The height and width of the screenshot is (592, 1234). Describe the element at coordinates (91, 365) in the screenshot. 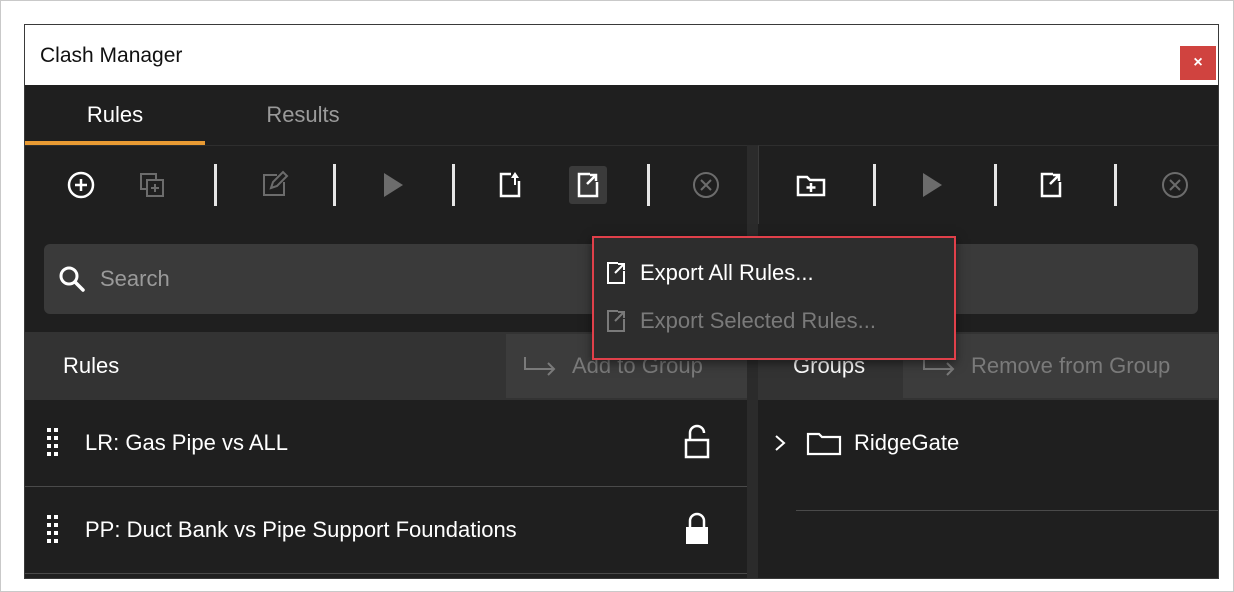

I see `rules-header-label: Rules` at that location.